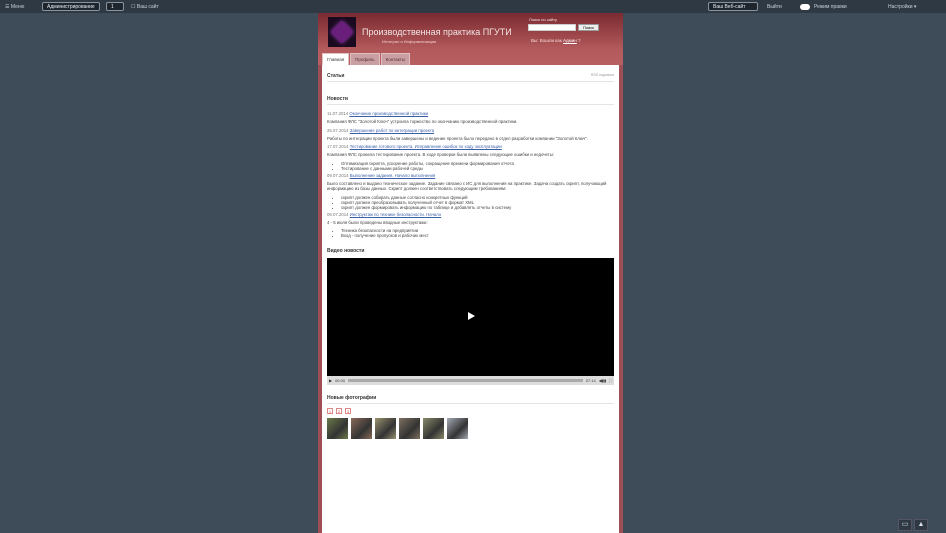 The width and height of the screenshot is (946, 533). Describe the element at coordinates (409, 41) in the screenshot. I see `site-subtitle: Интеграл и Информатизация` at that location.